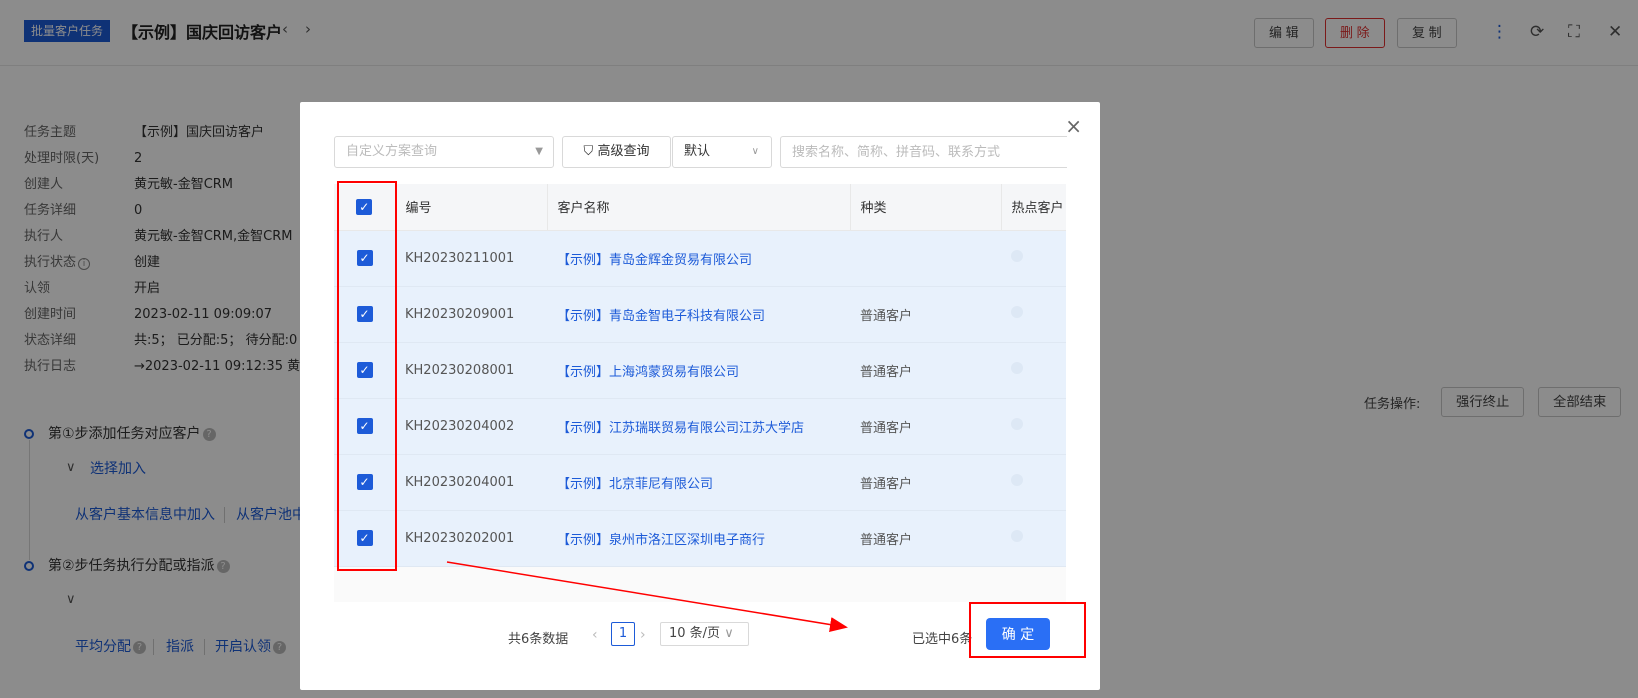 The width and height of the screenshot is (1638, 698). I want to click on annotation-arrow, so click(647, 596).